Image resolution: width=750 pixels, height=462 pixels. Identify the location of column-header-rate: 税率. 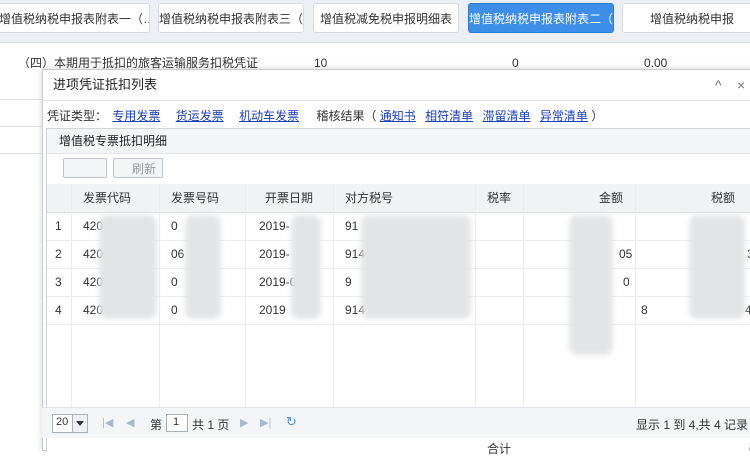
(499, 198).